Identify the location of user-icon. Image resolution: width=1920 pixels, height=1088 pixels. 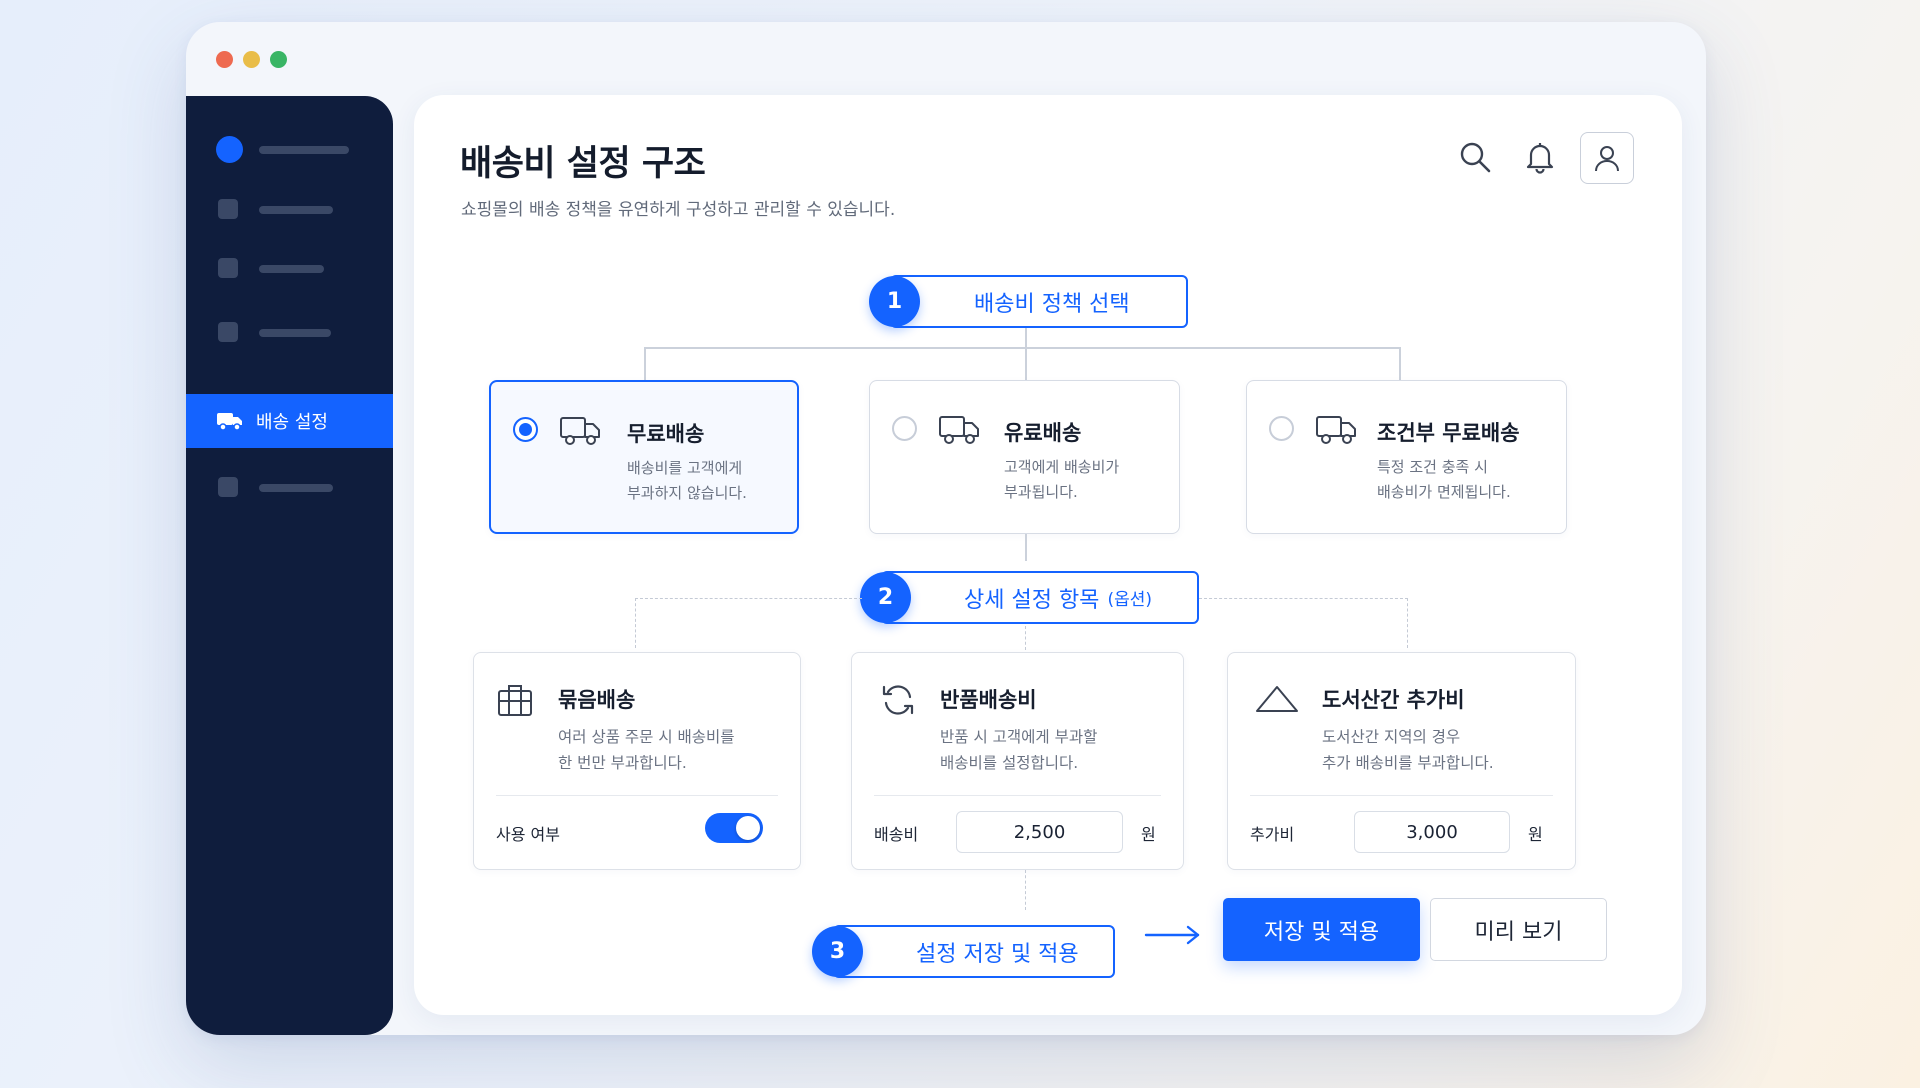
(1607, 158).